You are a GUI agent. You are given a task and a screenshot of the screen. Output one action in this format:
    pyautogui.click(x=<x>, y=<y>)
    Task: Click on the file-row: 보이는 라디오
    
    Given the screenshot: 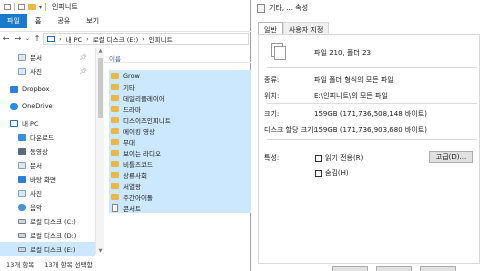 What is the action you would take?
    pyautogui.click(x=180, y=152)
    